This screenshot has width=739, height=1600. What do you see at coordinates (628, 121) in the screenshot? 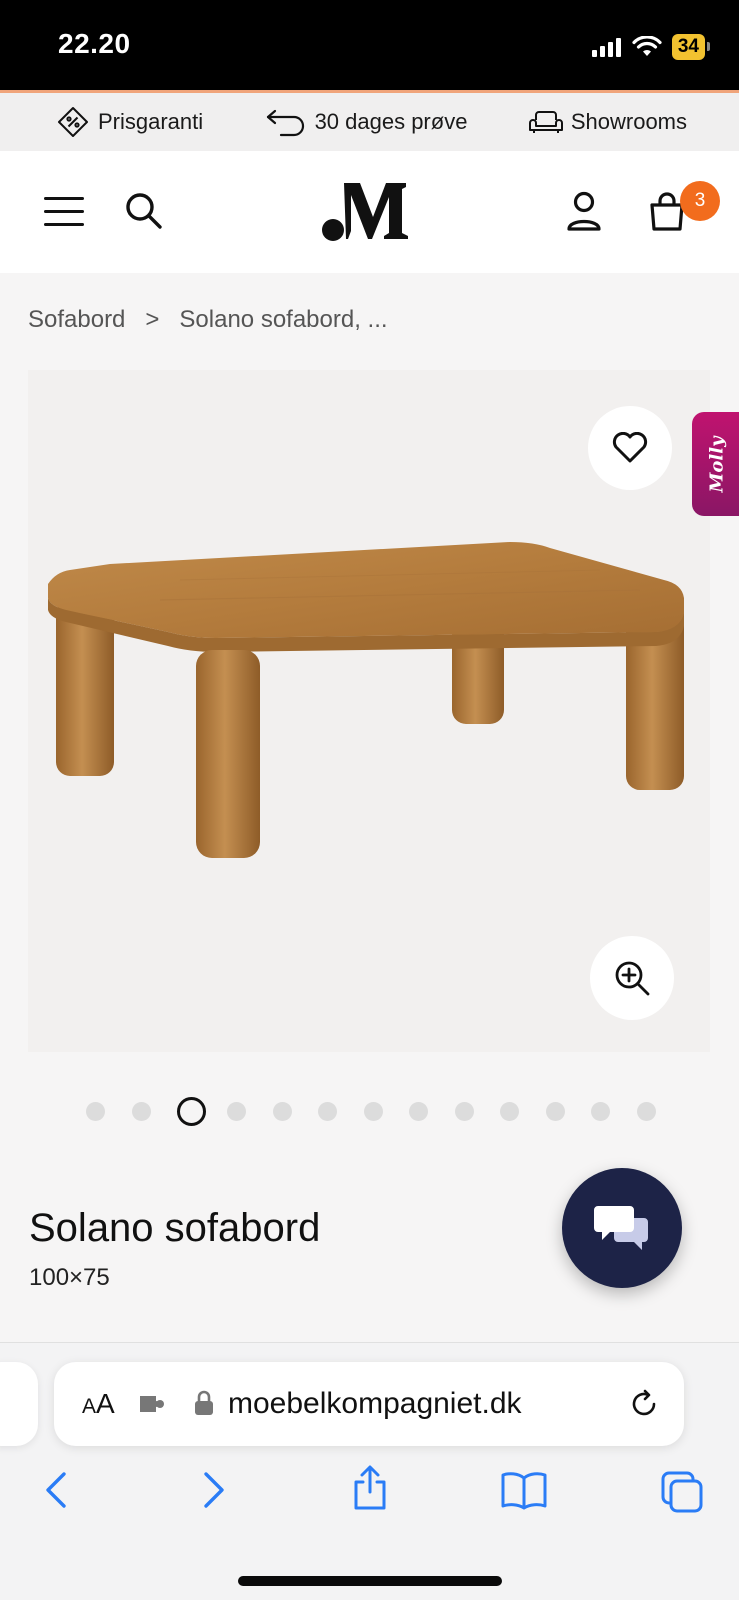
I see `usp-label: Showrooms` at bounding box center [628, 121].